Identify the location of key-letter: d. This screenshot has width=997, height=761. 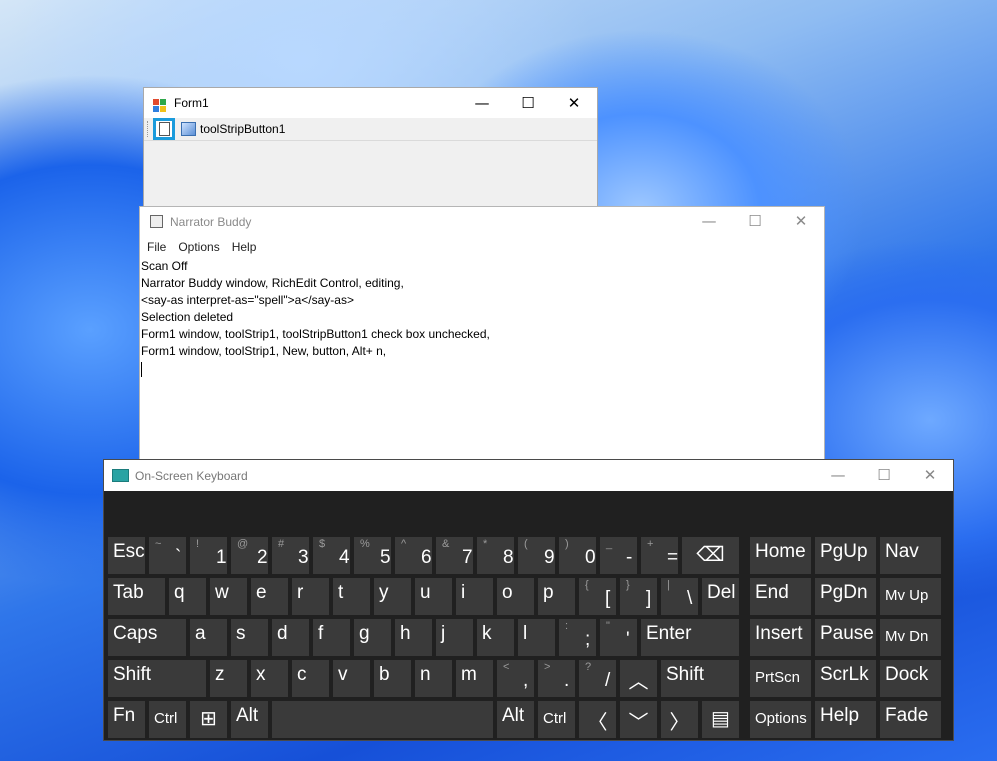
(290, 637).